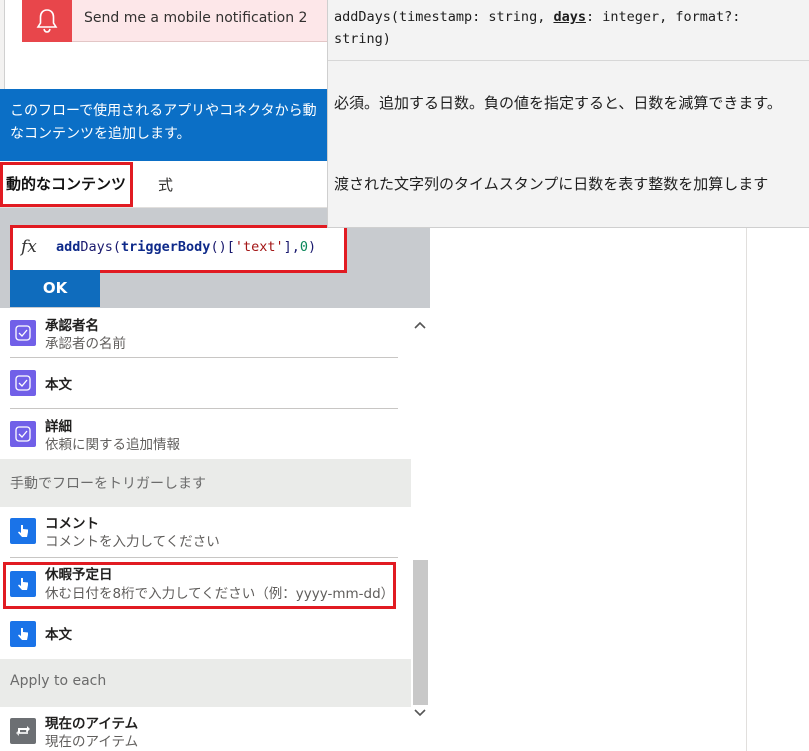 This screenshot has height=751, width=809. I want to click on expr-close: ), so click(312, 247).